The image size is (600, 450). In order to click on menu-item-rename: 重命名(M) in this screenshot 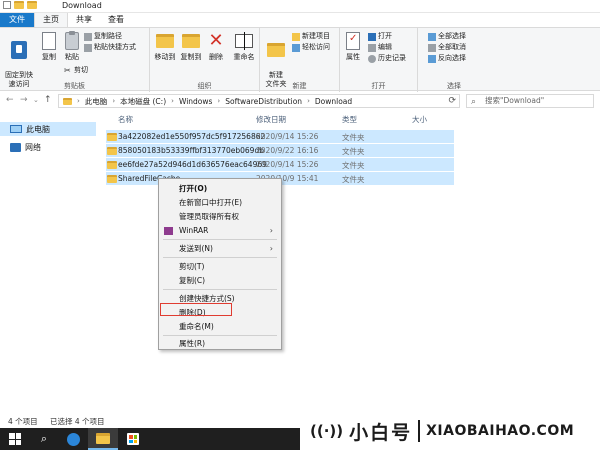, I will do `click(220, 326)`.